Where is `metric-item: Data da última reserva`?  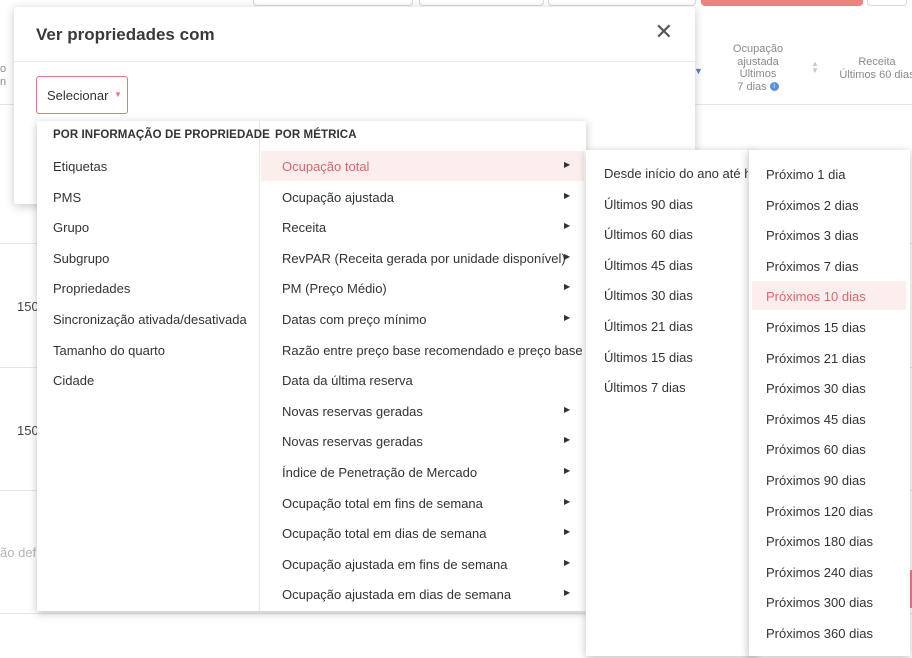 metric-item: Data da última reserva is located at coordinates (422, 380).